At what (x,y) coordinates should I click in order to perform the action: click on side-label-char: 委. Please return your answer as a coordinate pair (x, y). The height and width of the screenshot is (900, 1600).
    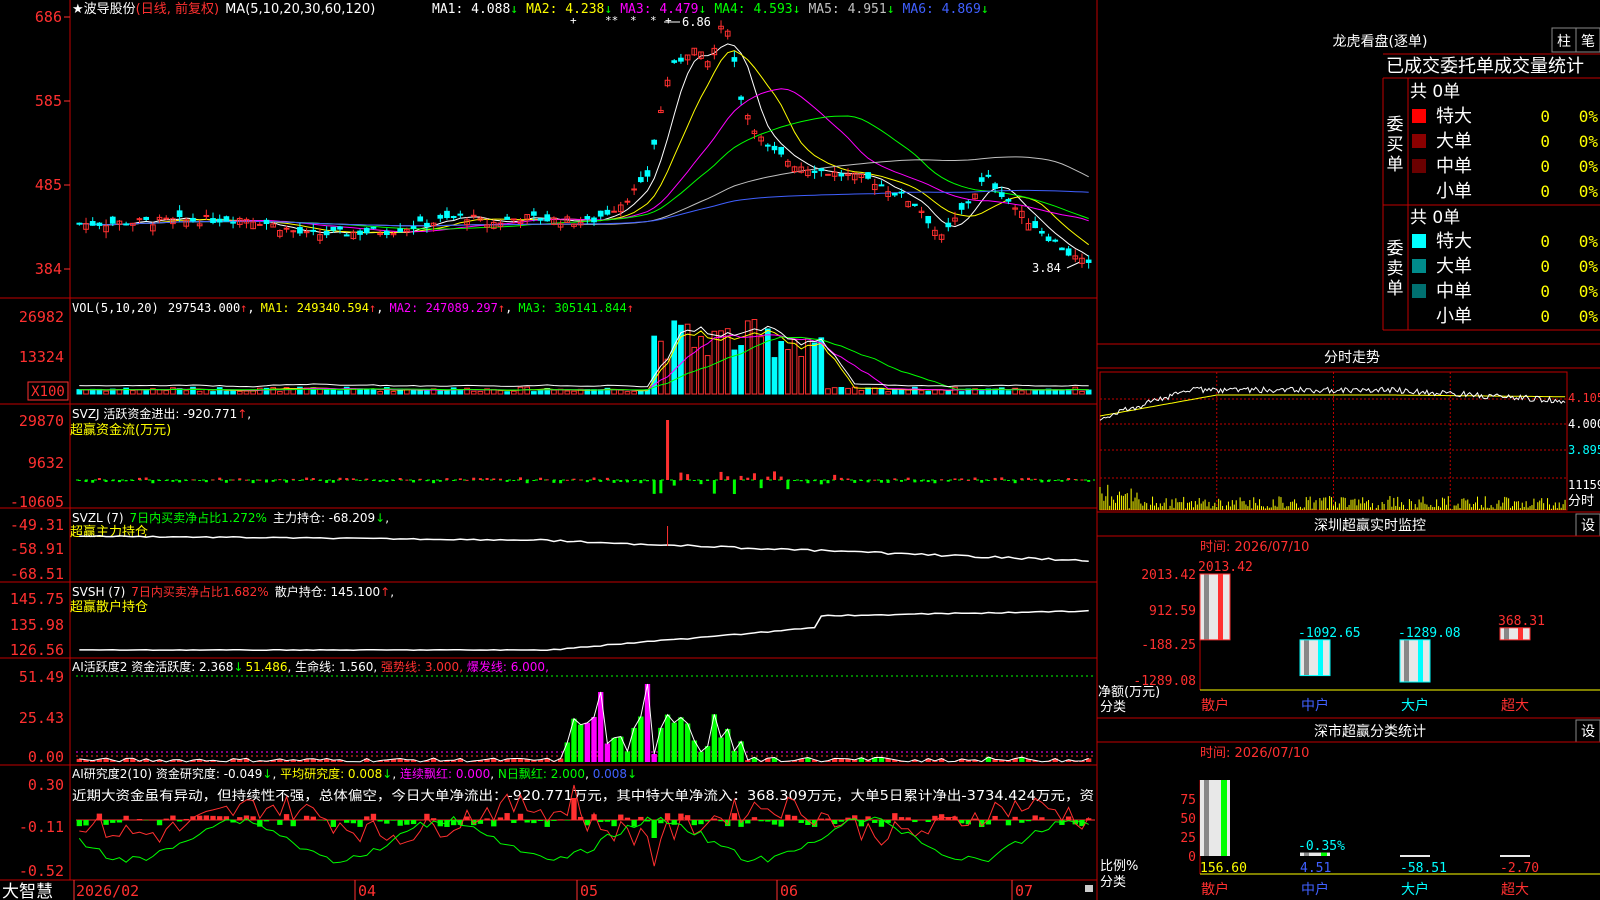
    Looking at the image, I should click on (1395, 249).